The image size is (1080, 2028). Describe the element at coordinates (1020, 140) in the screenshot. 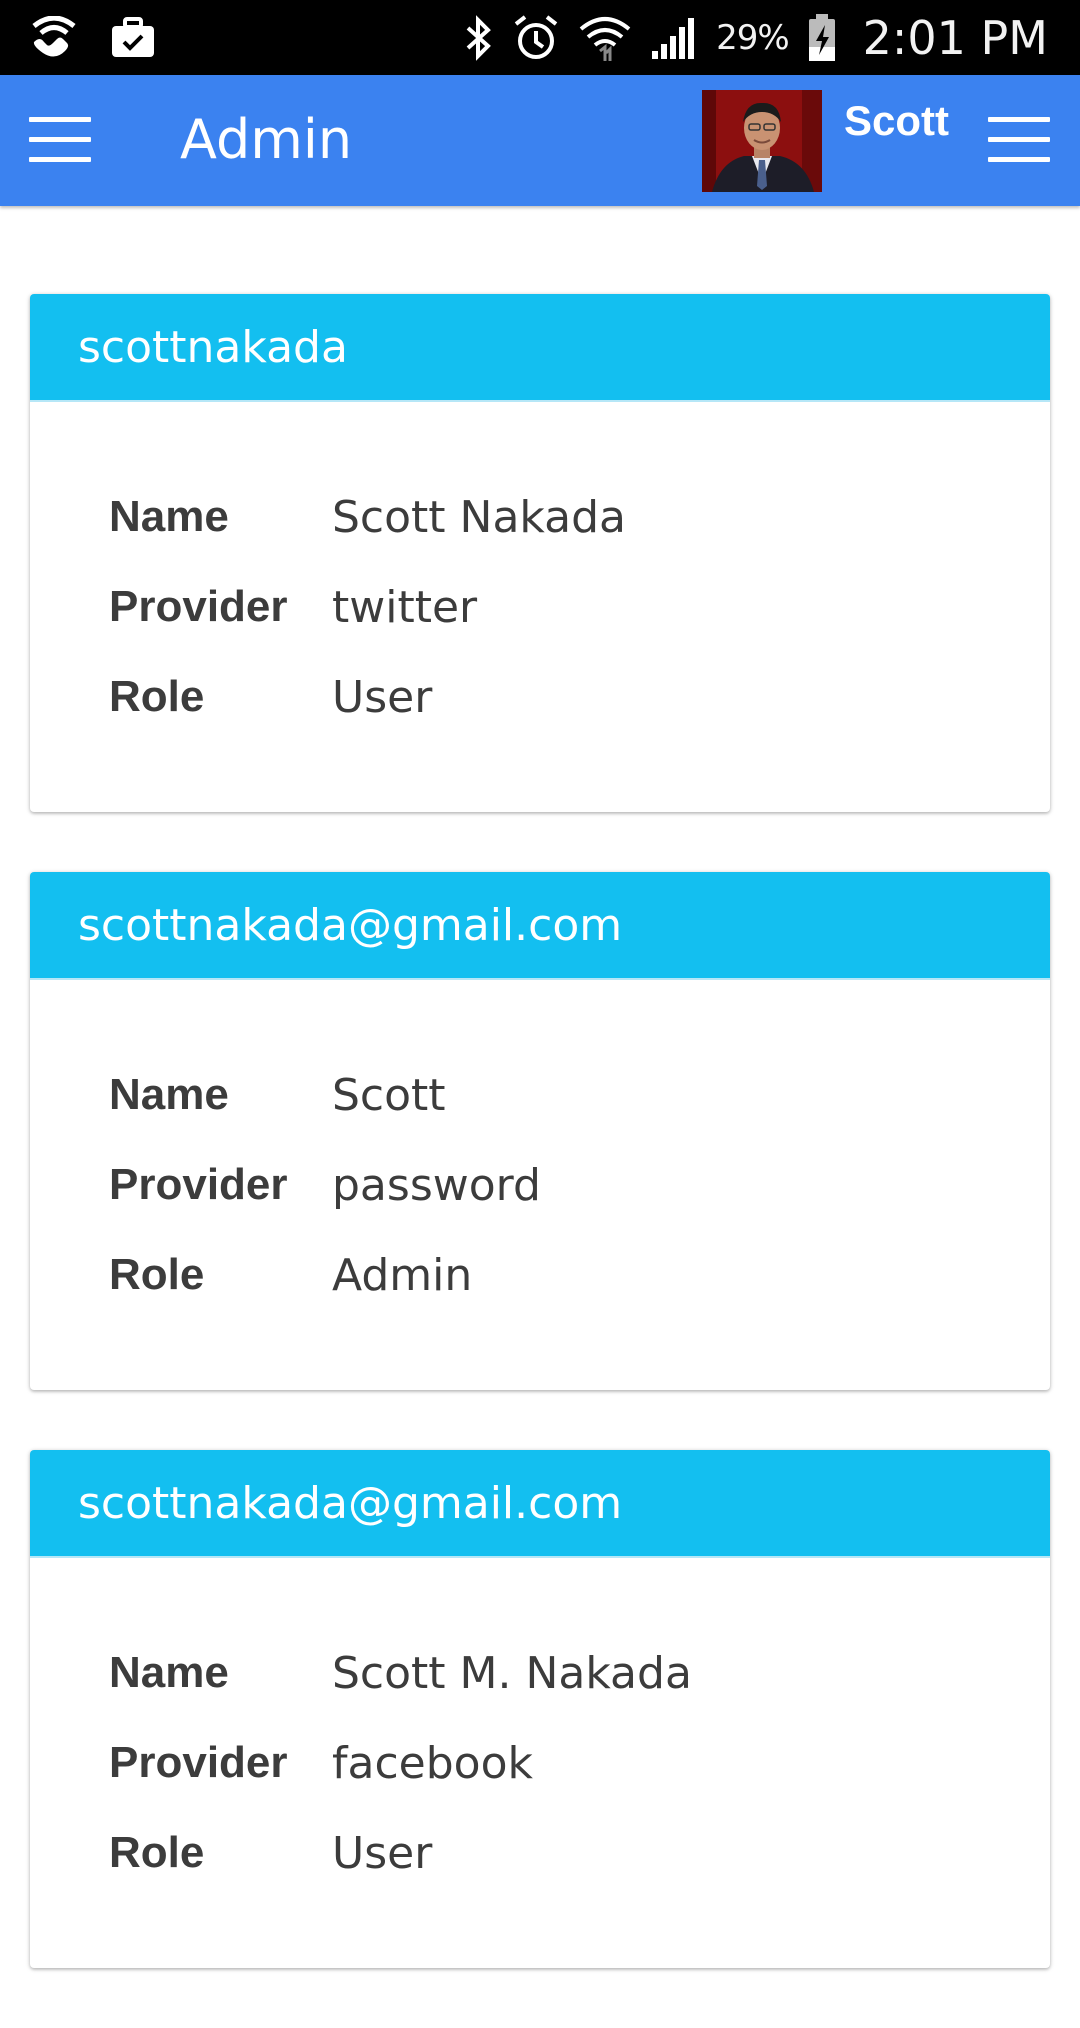

I see `overflow-menu-icon` at that location.